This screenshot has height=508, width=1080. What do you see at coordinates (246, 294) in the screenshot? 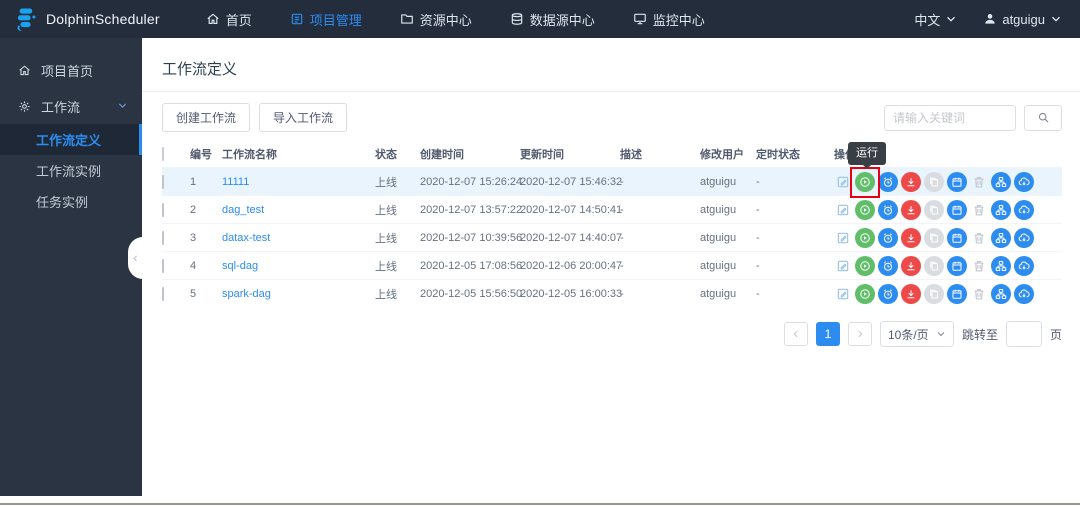
I see `workflow-name-link: spark-dag` at bounding box center [246, 294].